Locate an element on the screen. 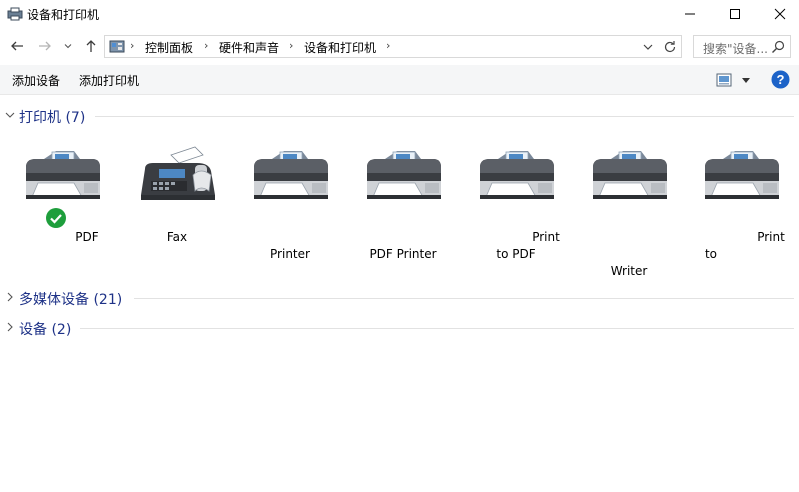 Image resolution: width=799 pixels, height=492 pixels. device-label-line: PDF is located at coordinates (87, 237).